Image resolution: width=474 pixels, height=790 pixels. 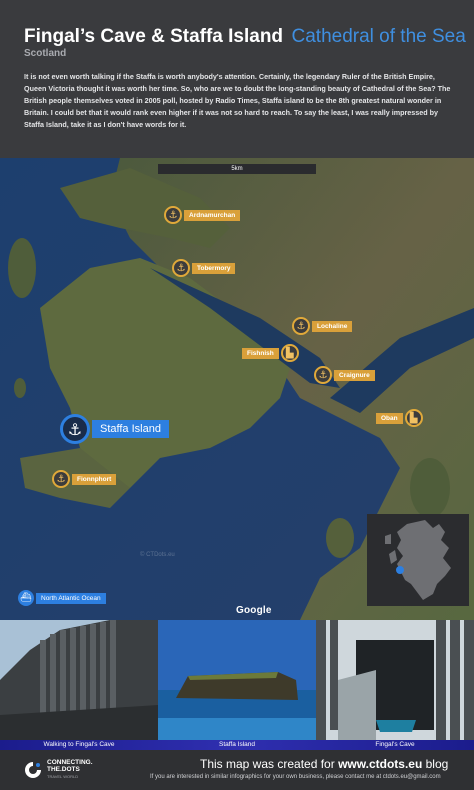 I want to click on ship-icon: ⛴, so click(x=26, y=598).